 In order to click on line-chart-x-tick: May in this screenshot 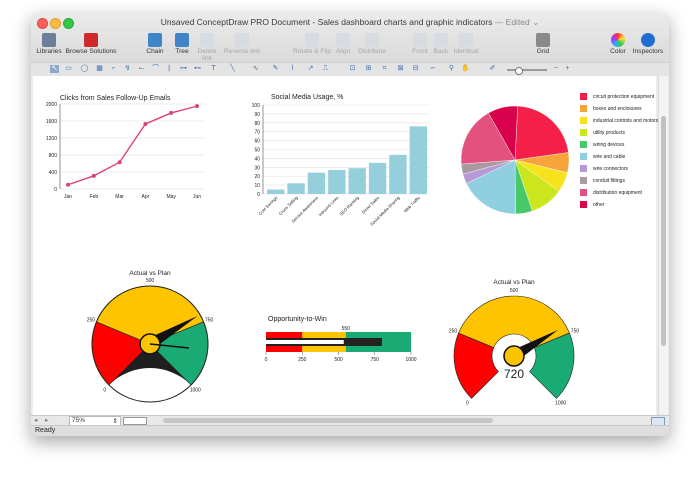, I will do `click(171, 197)`.